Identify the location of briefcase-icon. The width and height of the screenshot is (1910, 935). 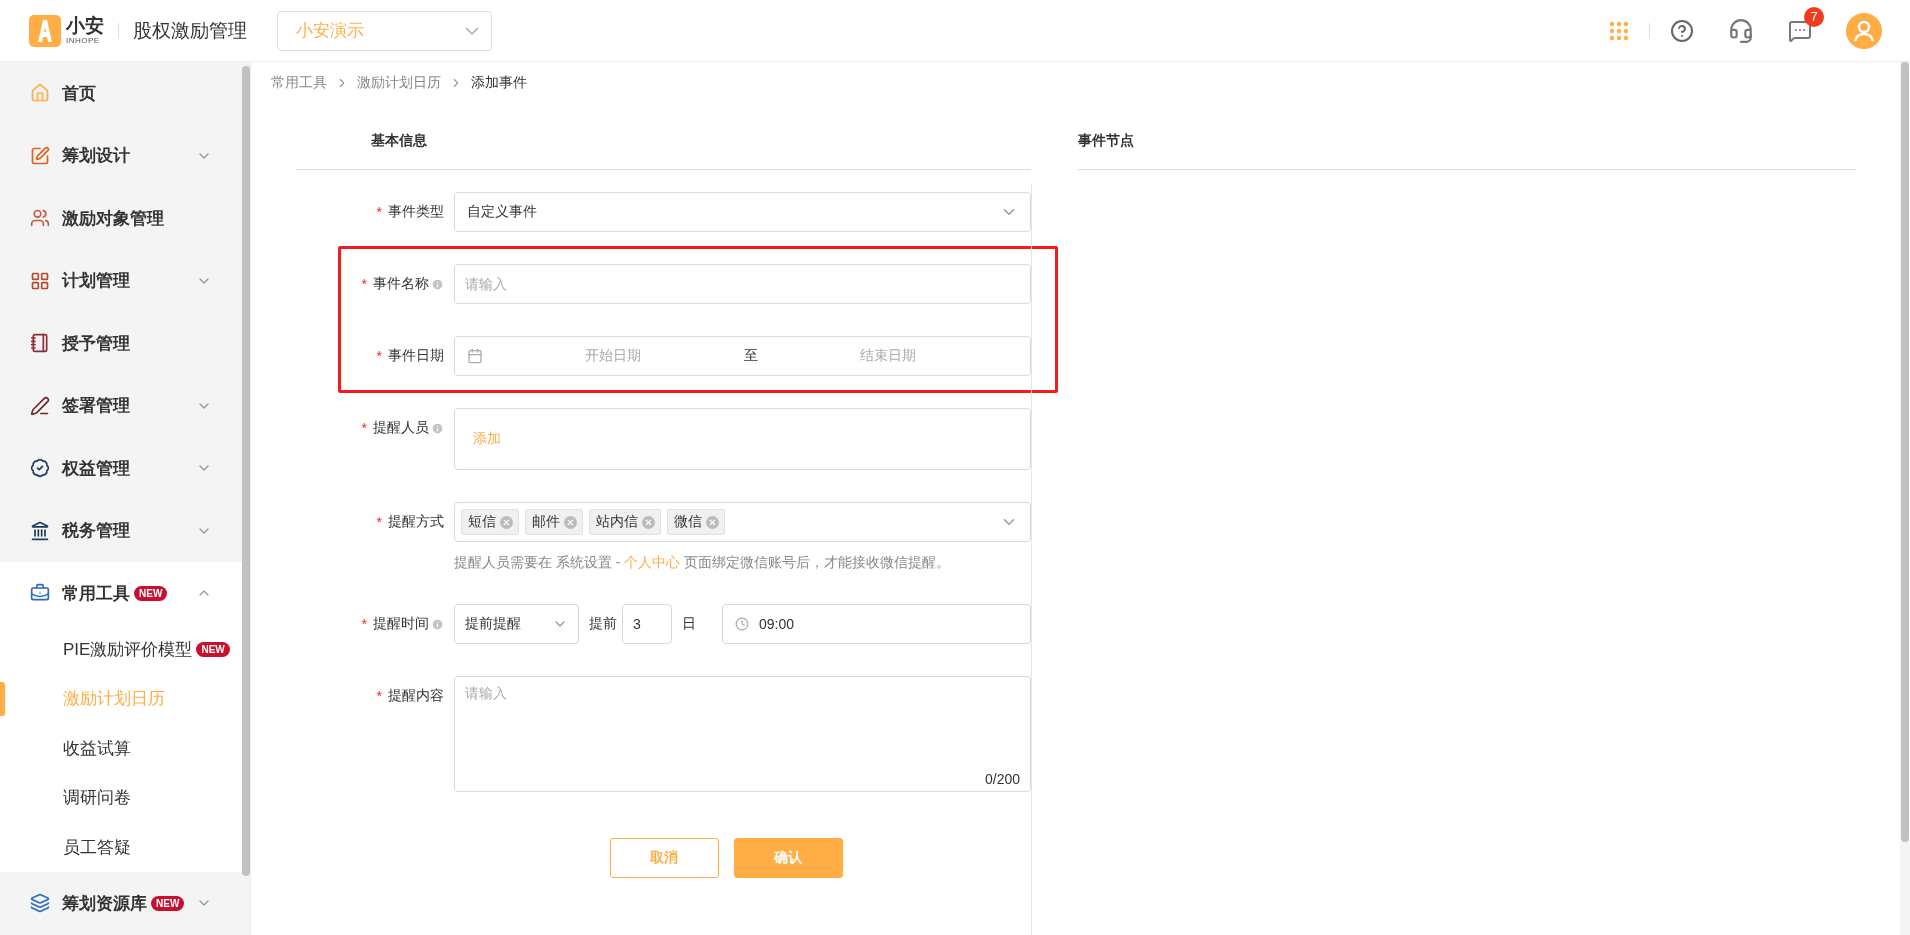
(40, 593).